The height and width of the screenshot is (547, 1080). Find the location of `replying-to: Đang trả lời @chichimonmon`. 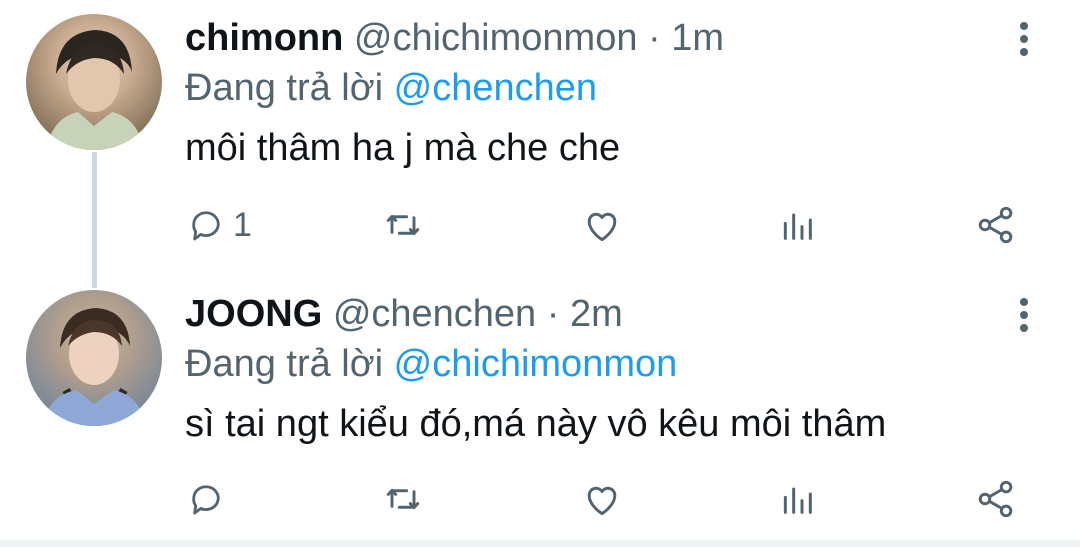

replying-to: Đang trả lời @chichimonmon is located at coordinates (431, 364).